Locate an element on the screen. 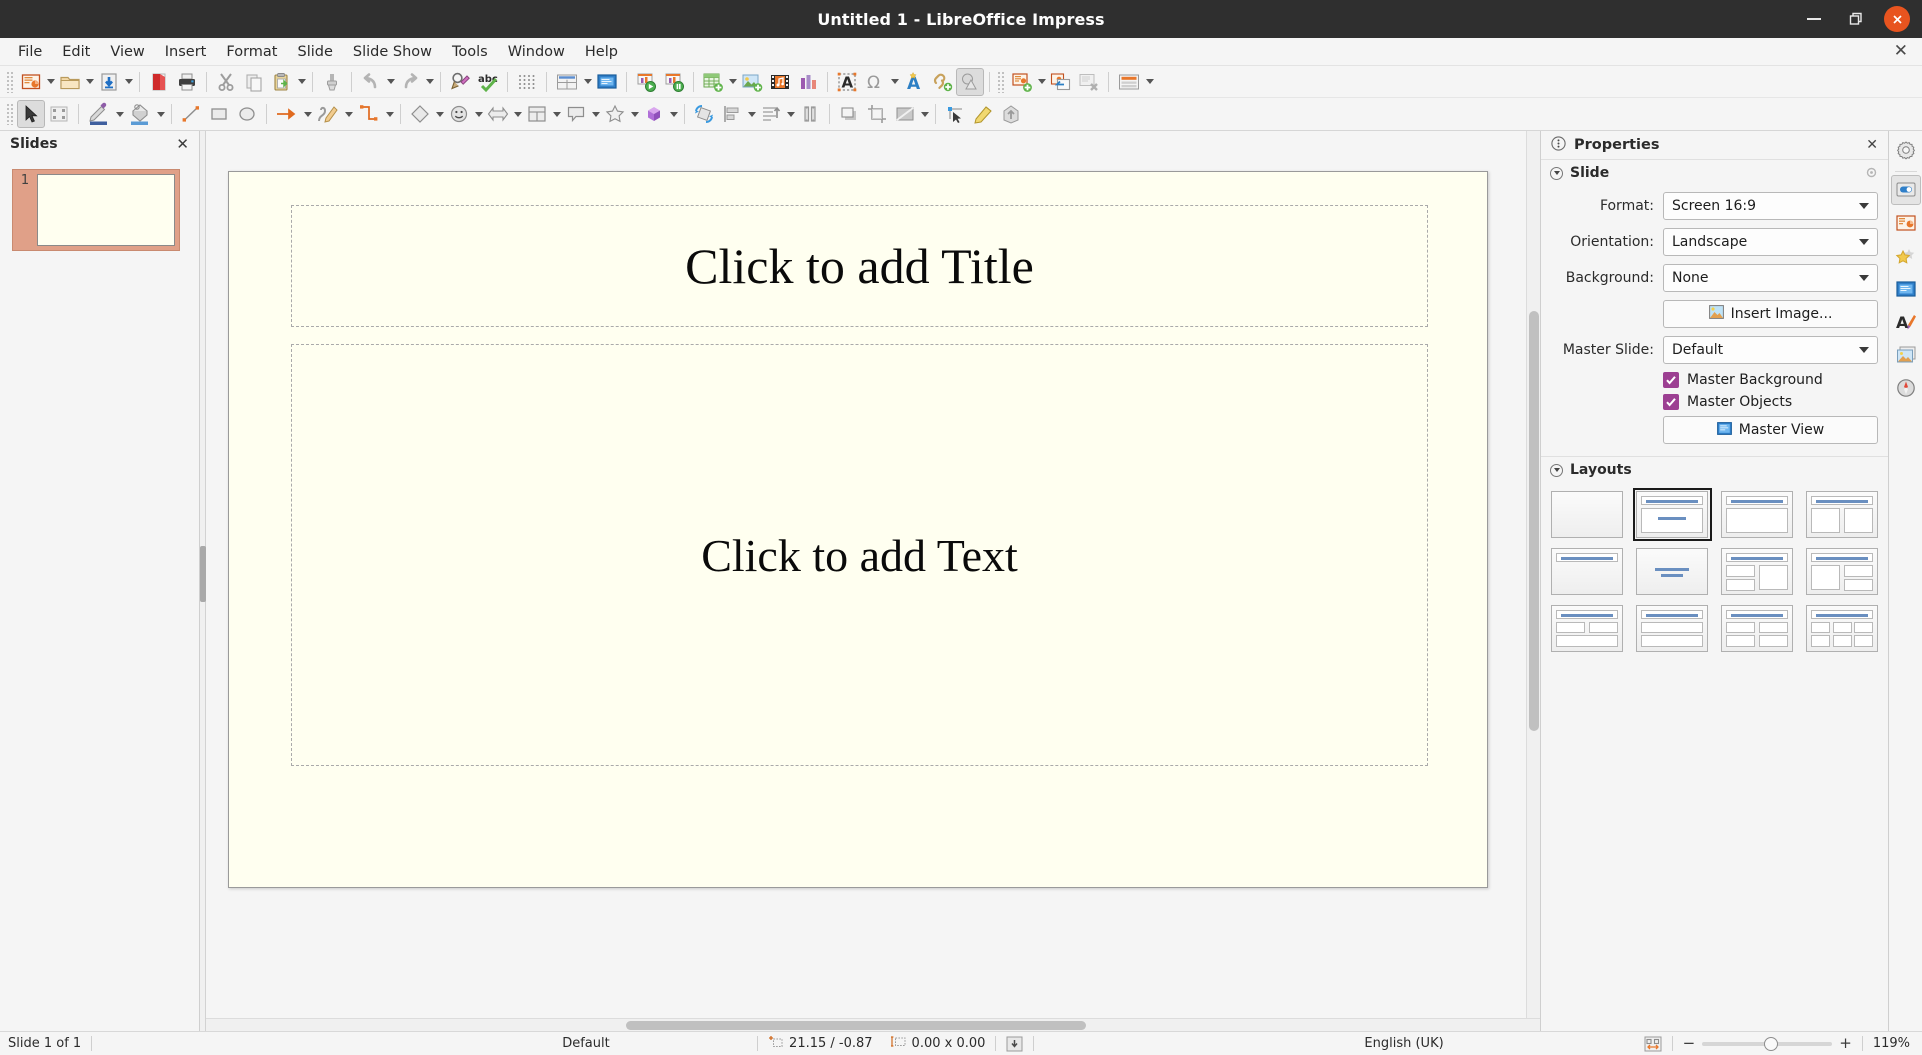 Image resolution: width=1922 pixels, height=1055 pixels. basic-shapes-dropdown-icon is located at coordinates (439, 114).